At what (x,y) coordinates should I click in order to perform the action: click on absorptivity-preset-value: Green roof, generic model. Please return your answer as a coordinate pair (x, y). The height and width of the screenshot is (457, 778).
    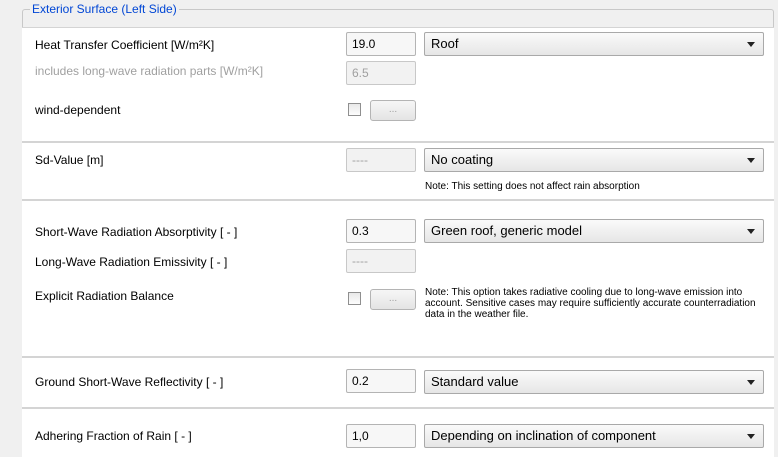
    Looking at the image, I should click on (507, 230).